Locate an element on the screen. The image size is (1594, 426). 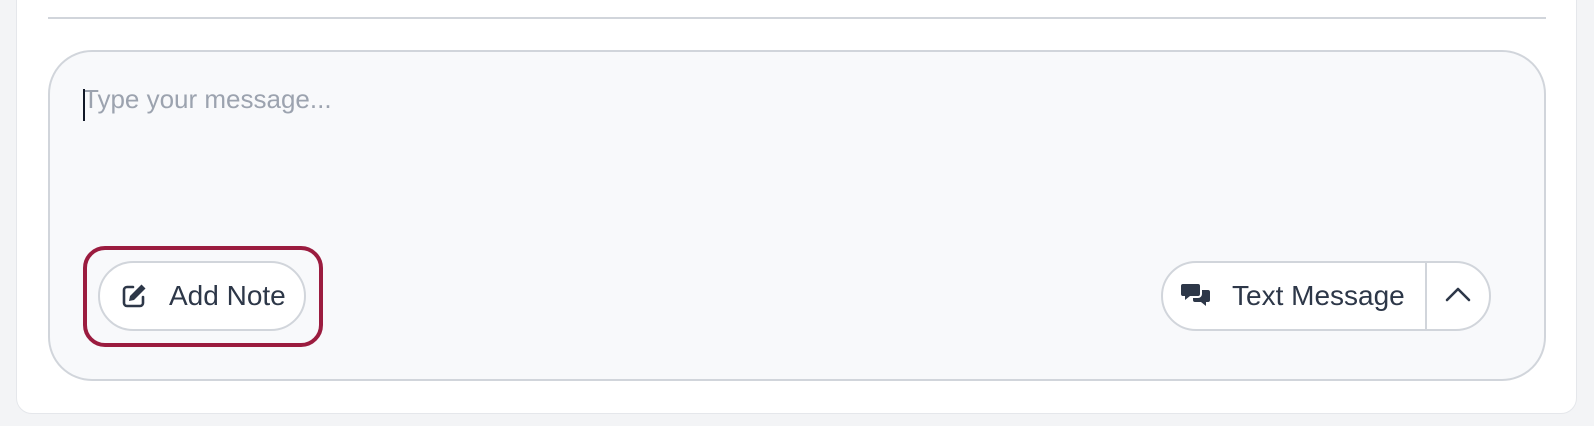
add-note-button: Add Note is located at coordinates (202, 296).